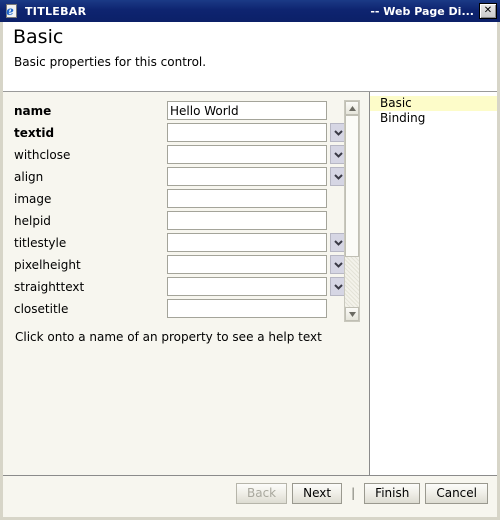 This screenshot has width=500, height=520. Describe the element at coordinates (247, 308) in the screenshot. I see `property-input-closetitle` at that location.